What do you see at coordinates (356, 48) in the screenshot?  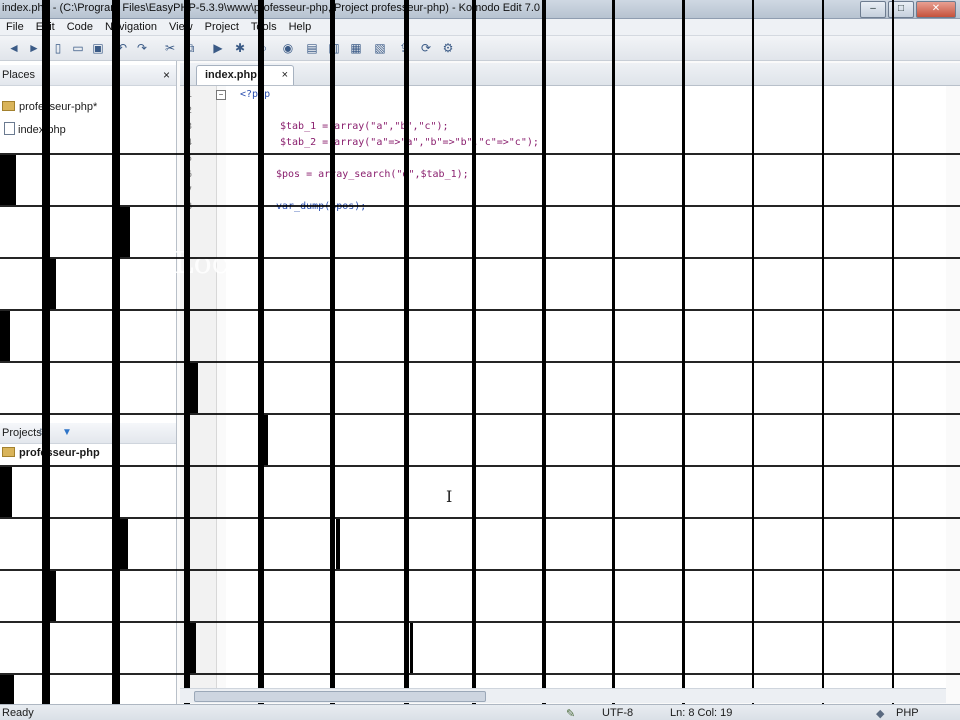 I see `layout-right-icon: ▦` at bounding box center [356, 48].